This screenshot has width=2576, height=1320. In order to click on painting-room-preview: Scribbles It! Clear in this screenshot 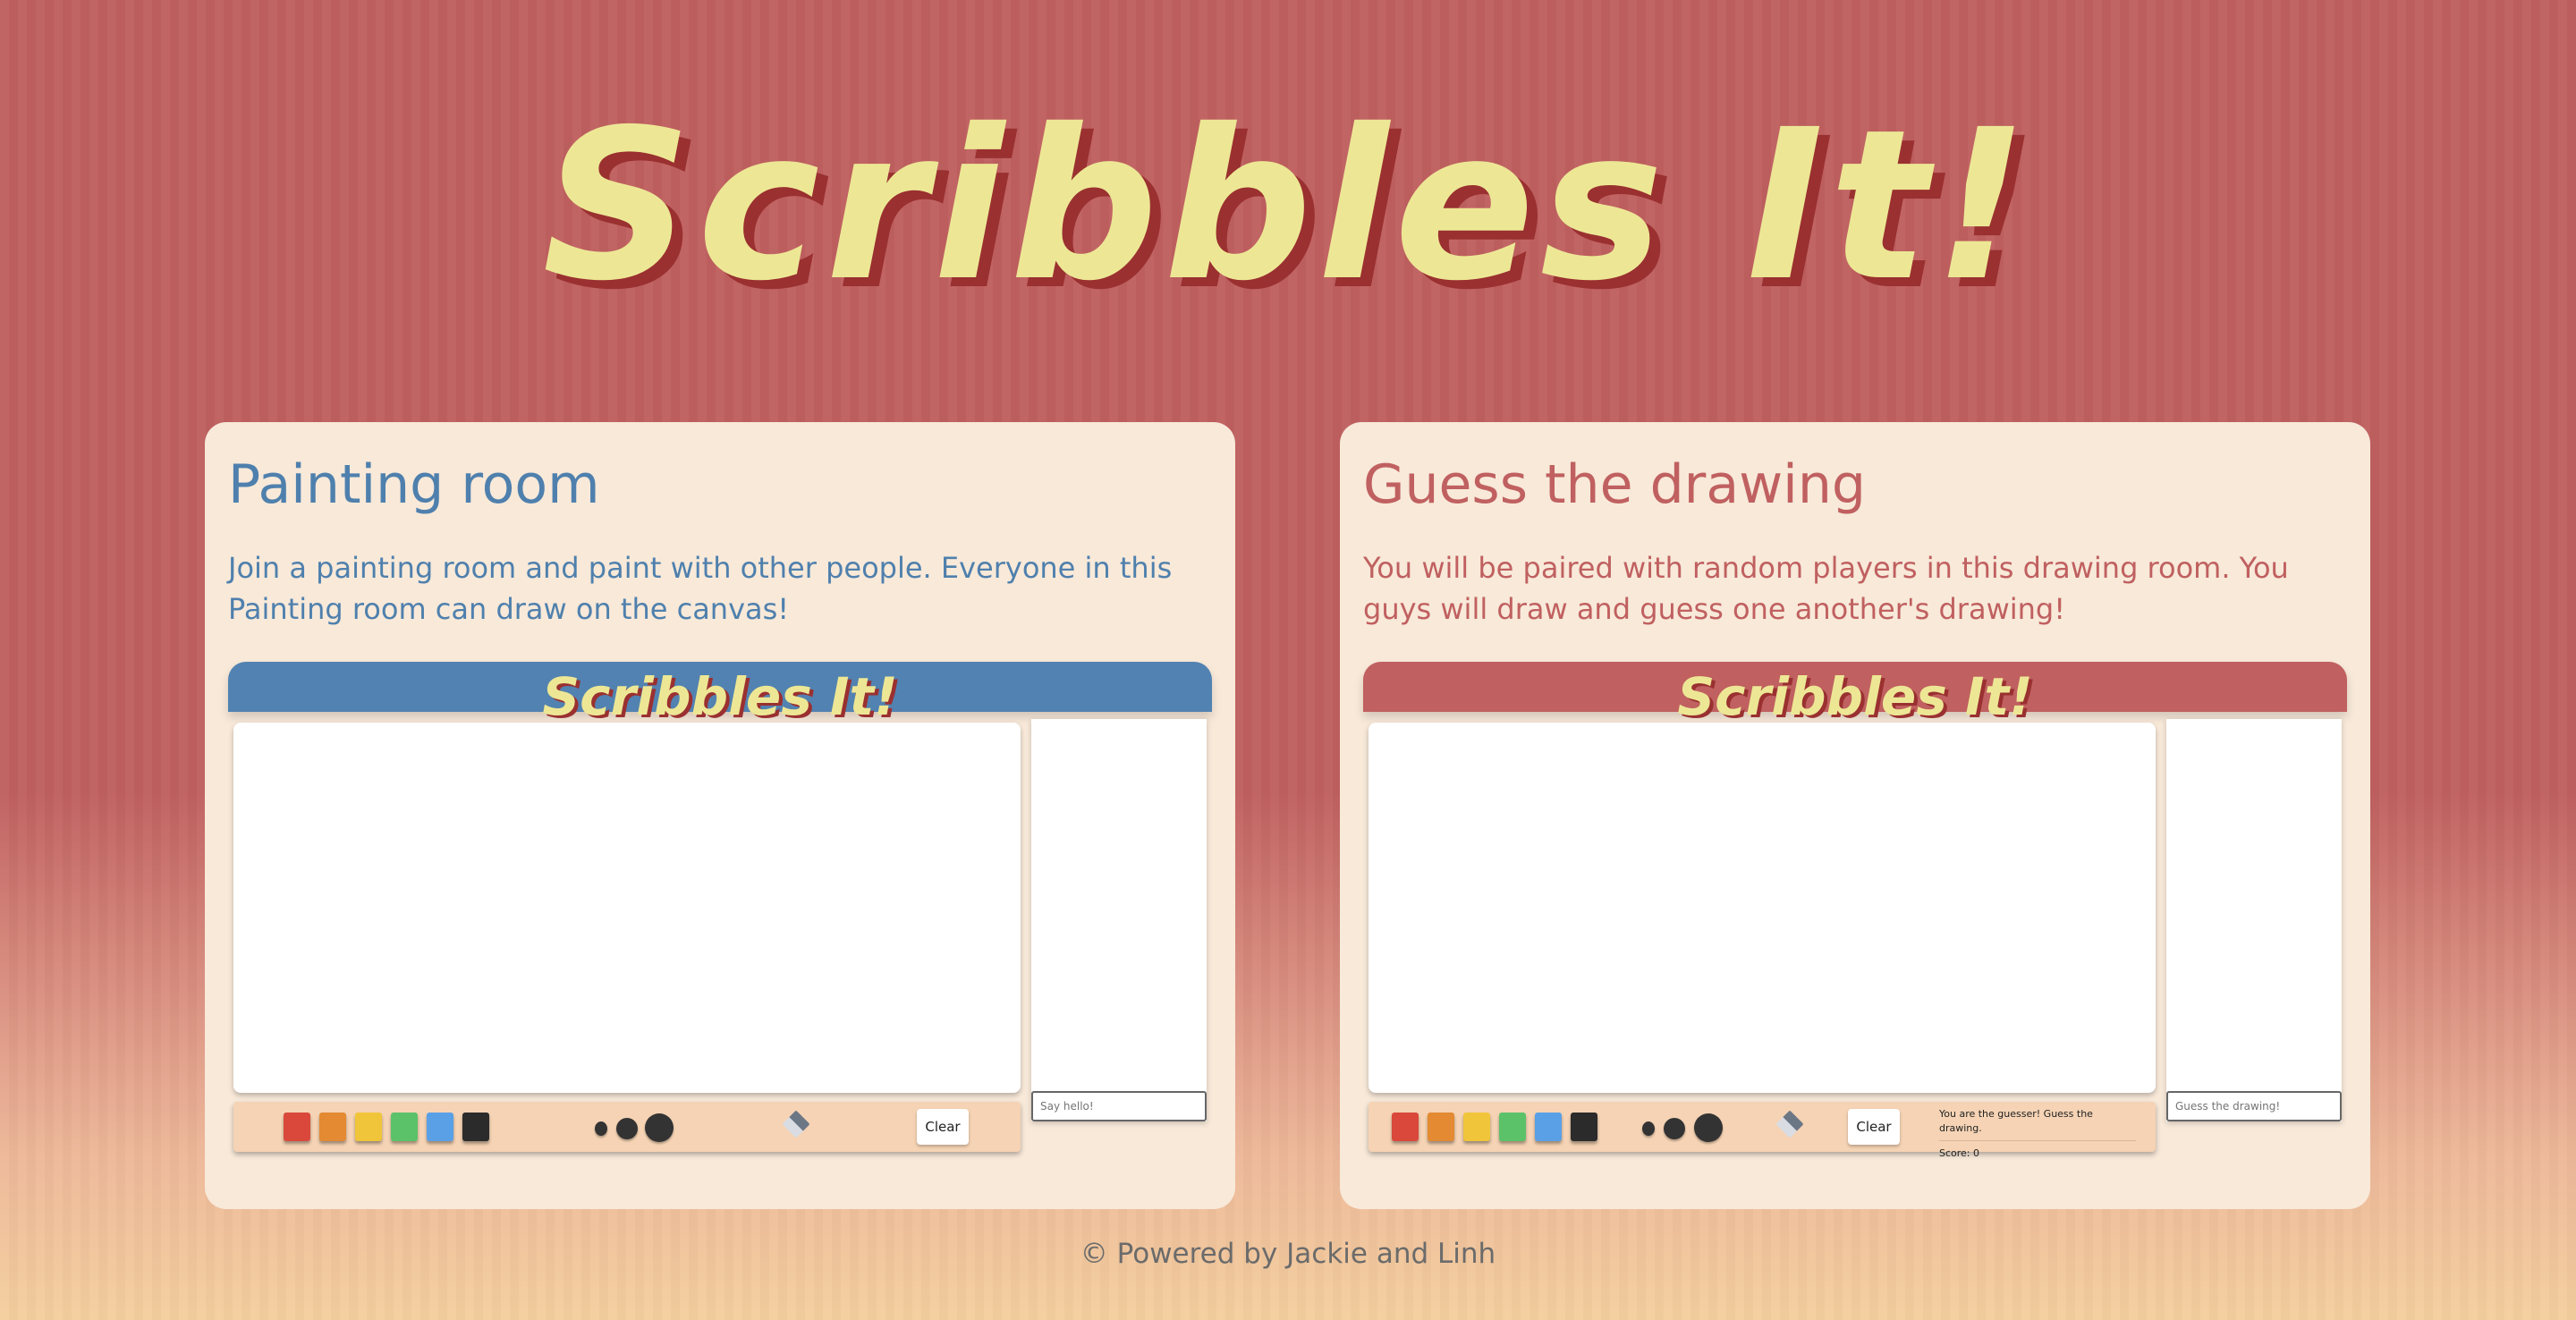, I will do `click(720, 921)`.